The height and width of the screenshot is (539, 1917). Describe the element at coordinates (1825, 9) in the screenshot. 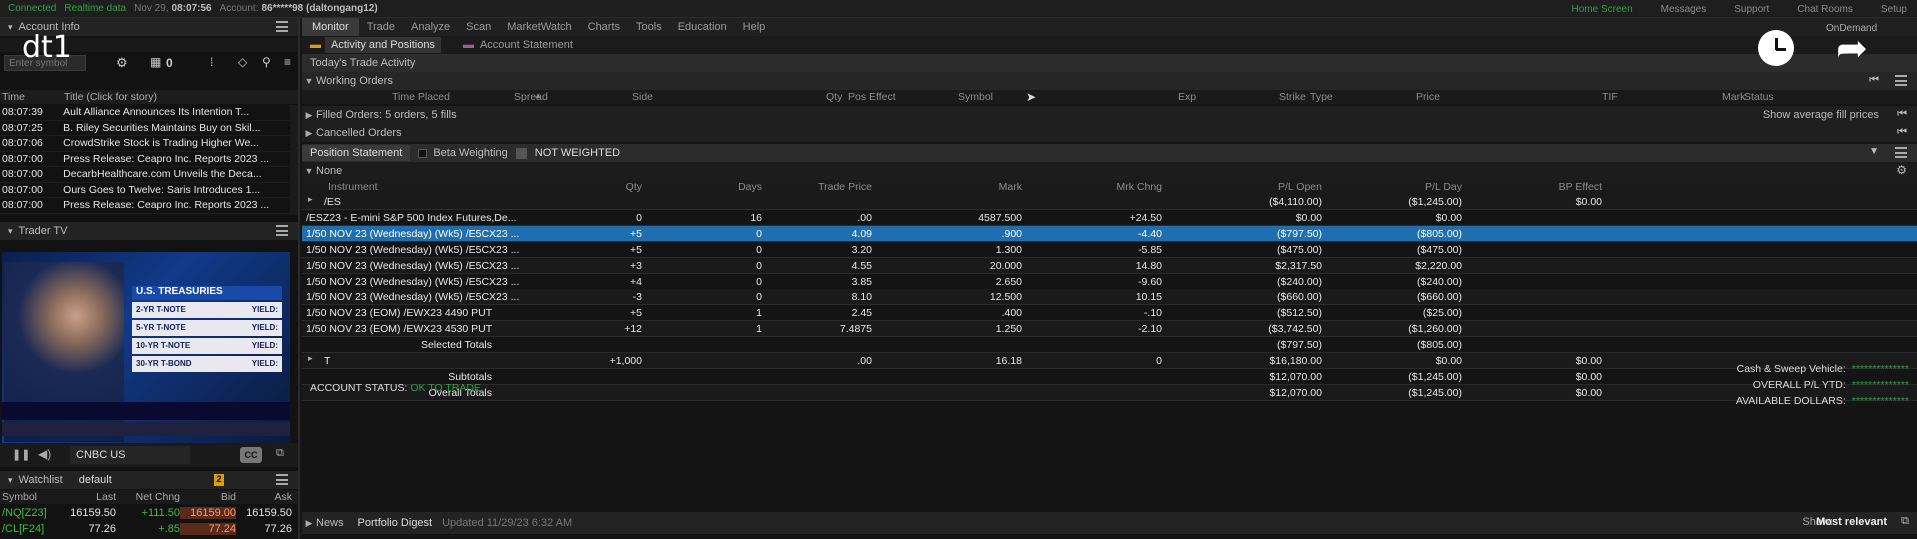

I see `chat-rooms-link: Chat Rooms` at that location.